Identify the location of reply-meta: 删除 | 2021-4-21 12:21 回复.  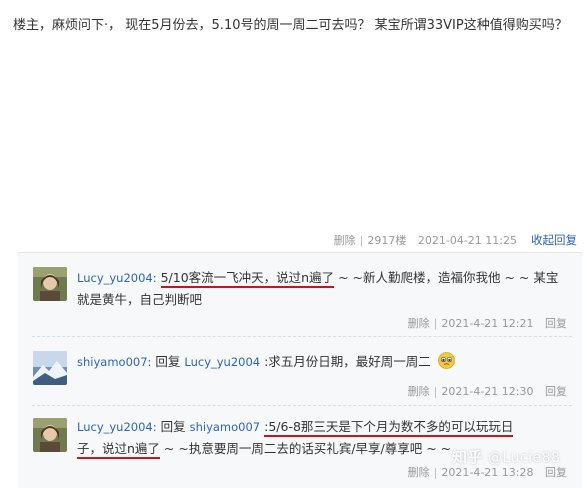
(487, 323).